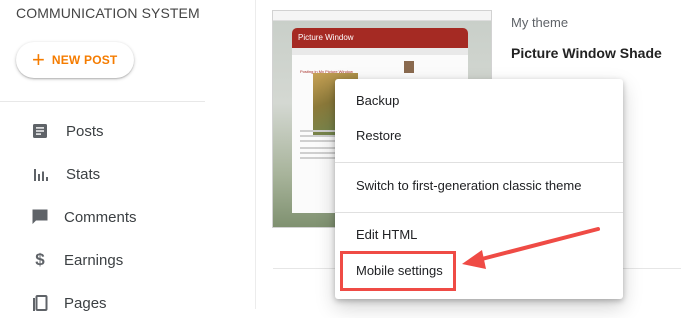 Image resolution: width=681 pixels, height=318 pixels. I want to click on menu-item-restore: Restore, so click(479, 136).